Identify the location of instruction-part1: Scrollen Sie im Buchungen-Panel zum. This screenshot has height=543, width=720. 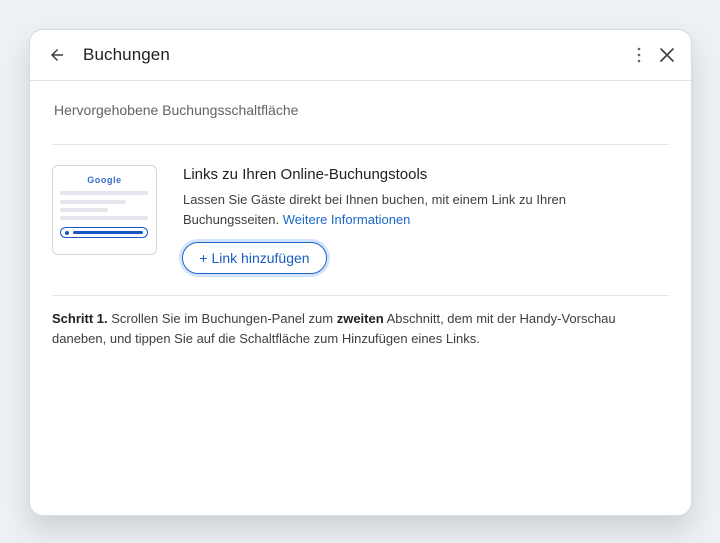
(222, 318).